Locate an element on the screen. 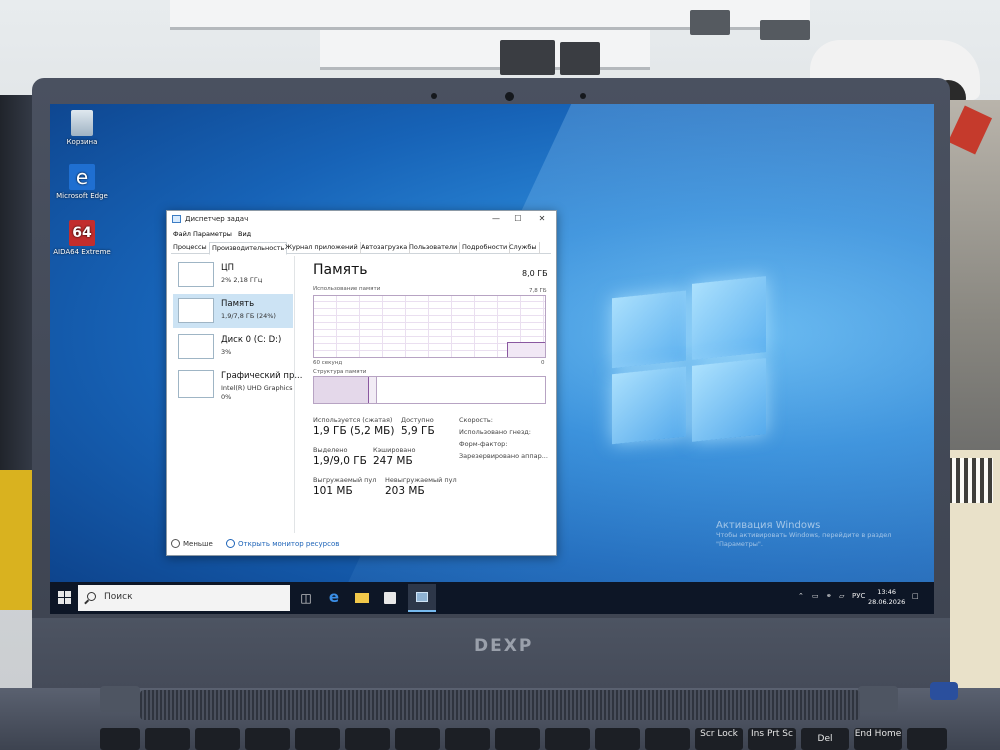  volume-icon: ▱ is located at coordinates (841, 596).